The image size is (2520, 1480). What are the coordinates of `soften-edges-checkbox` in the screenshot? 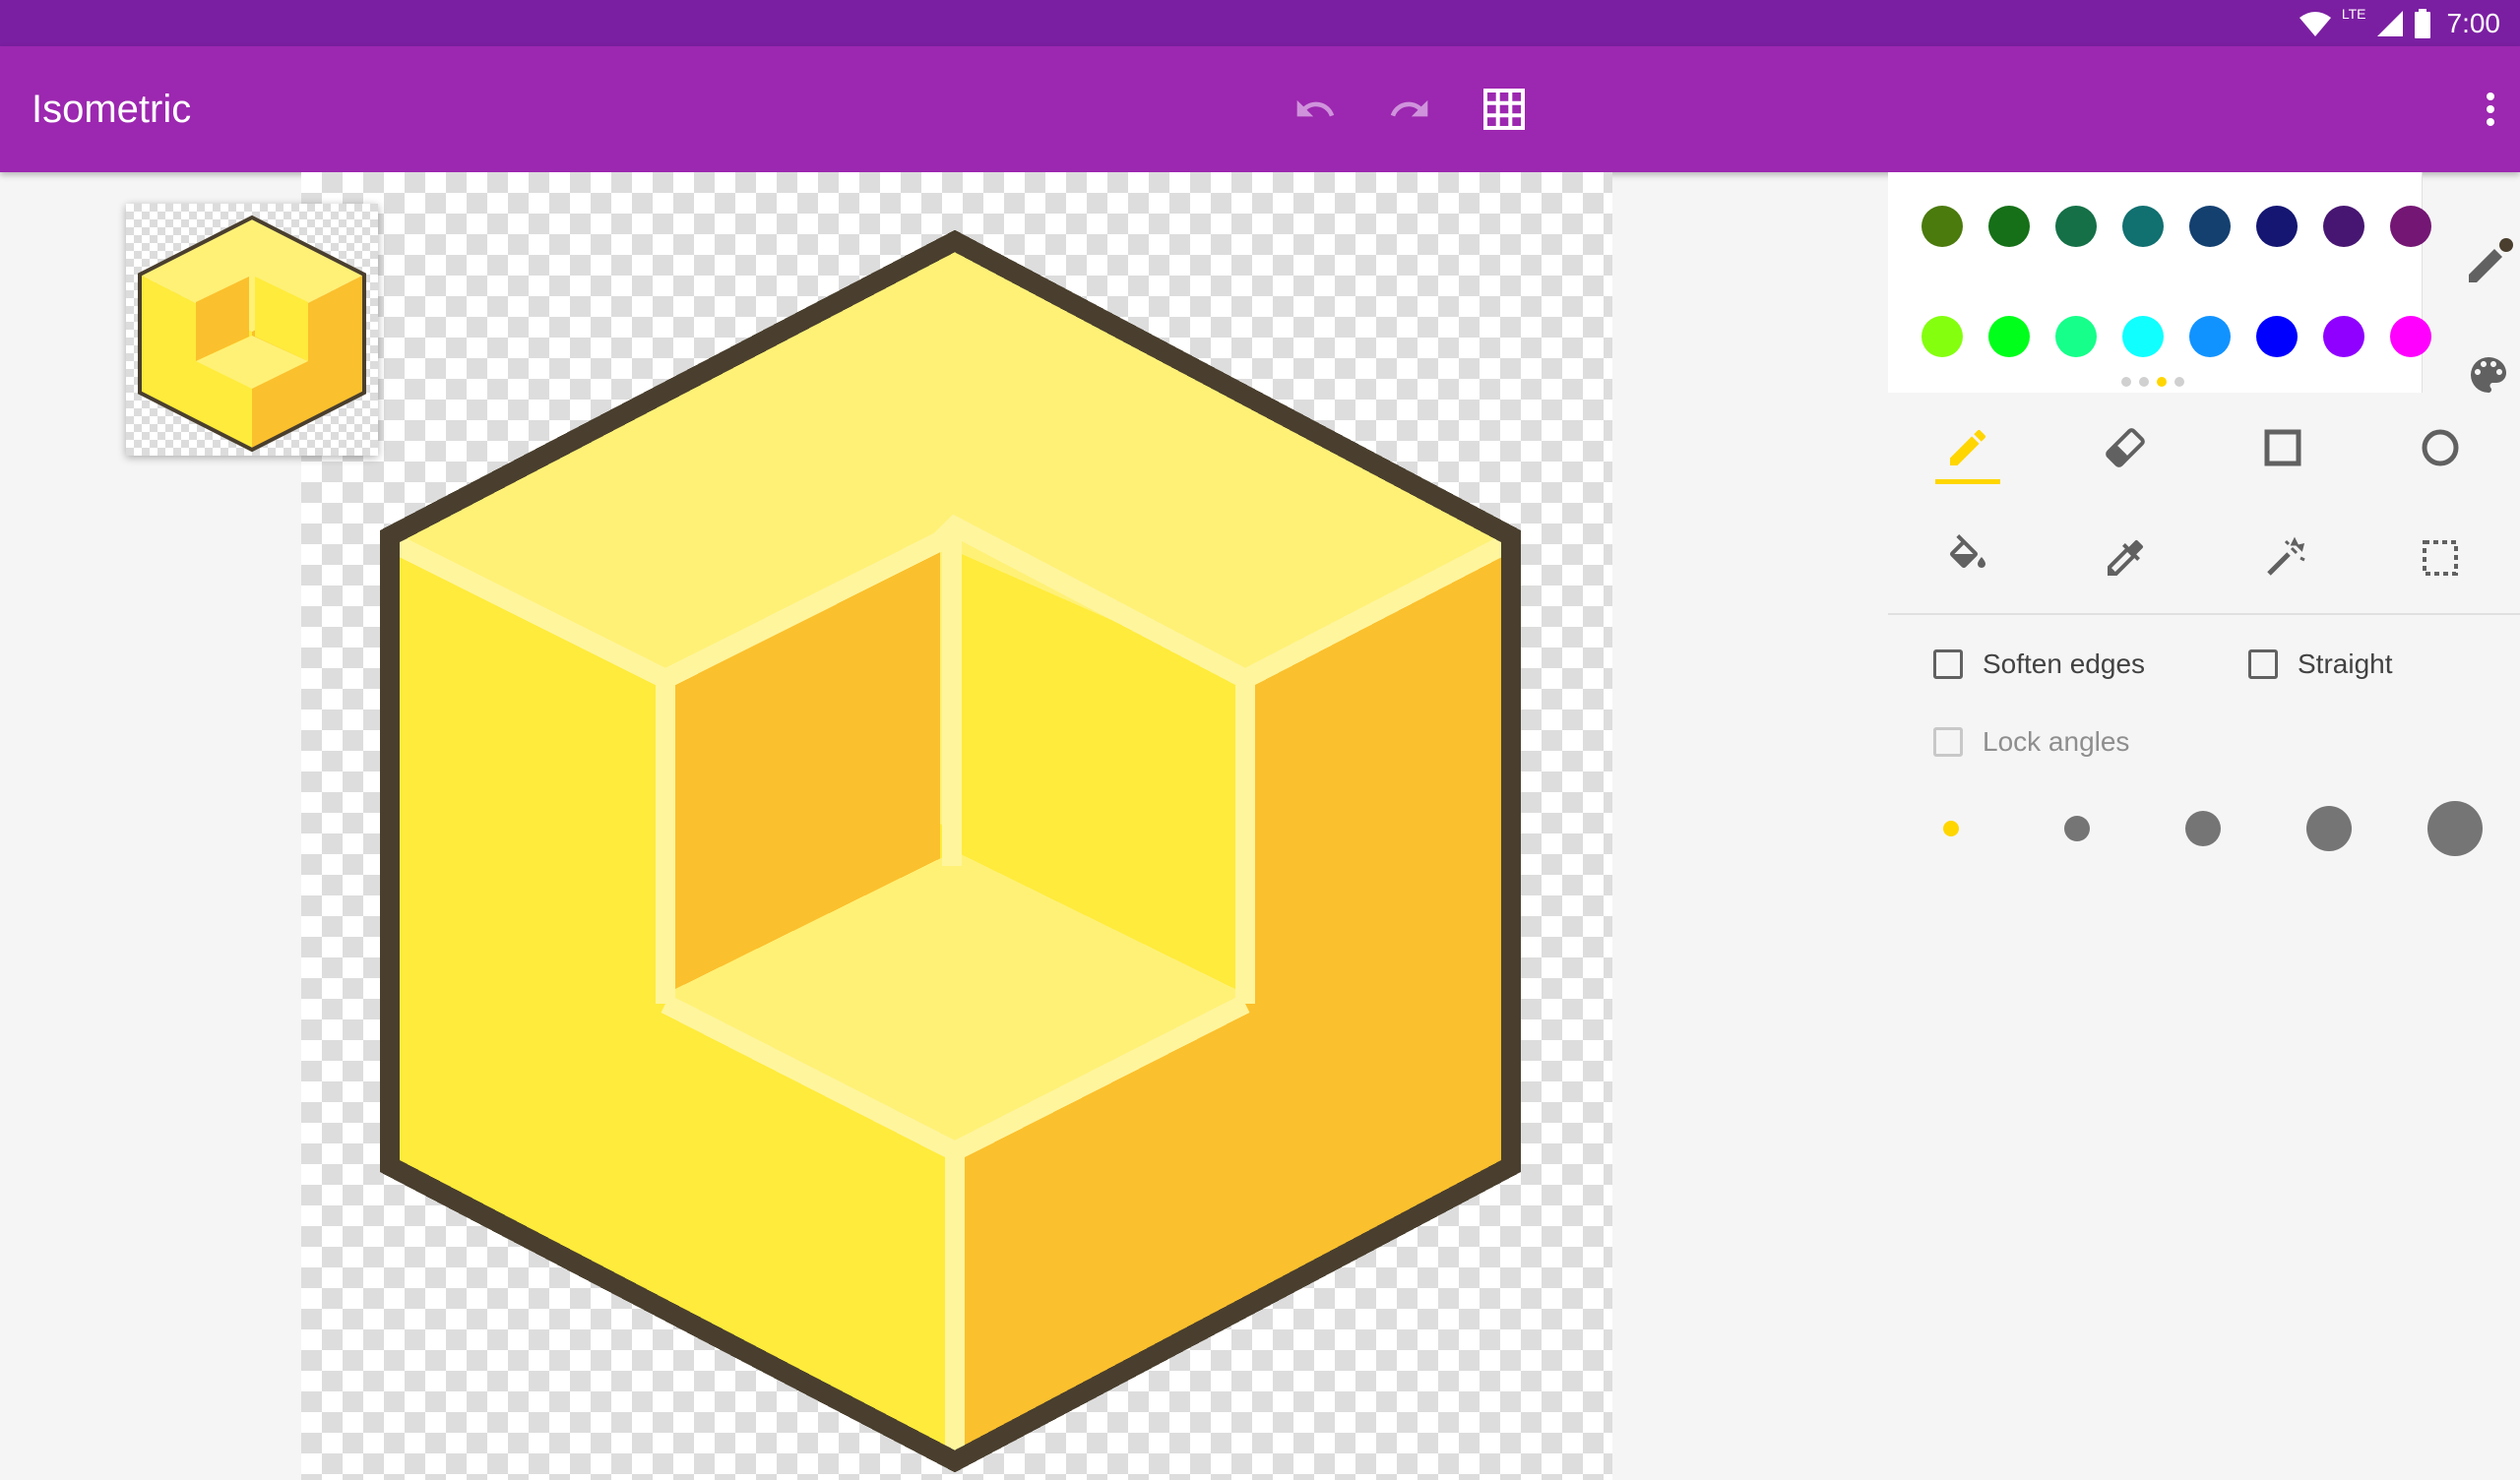 It's located at (1948, 664).